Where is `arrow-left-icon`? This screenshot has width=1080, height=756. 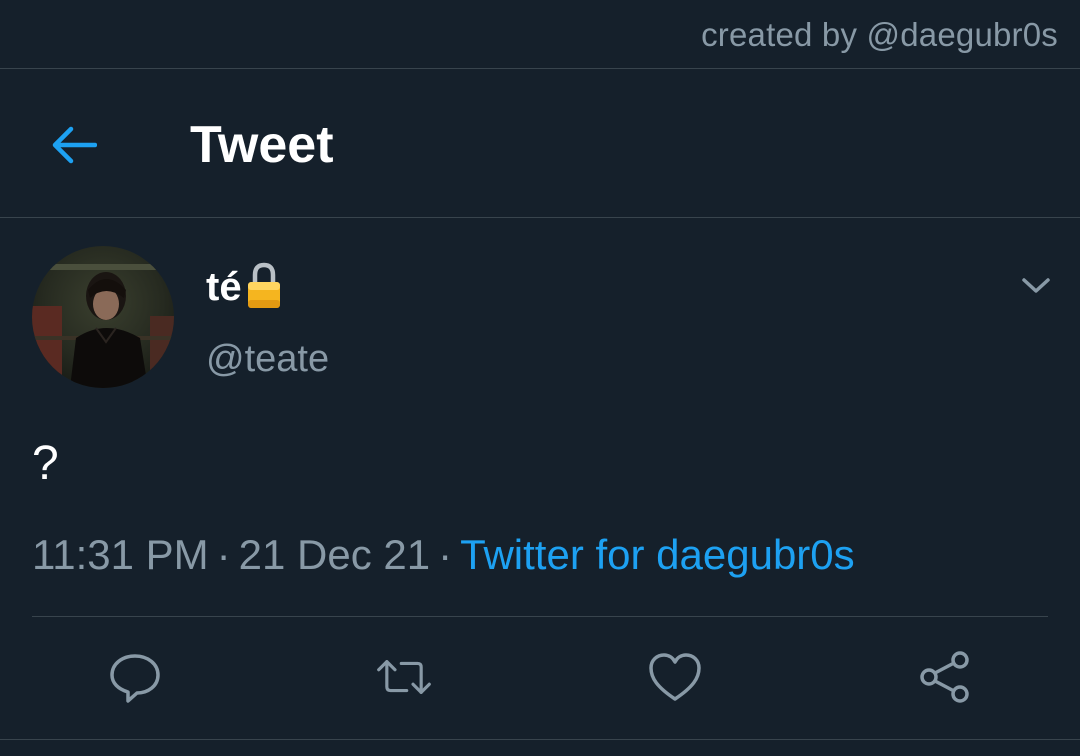 arrow-left-icon is located at coordinates (74, 145).